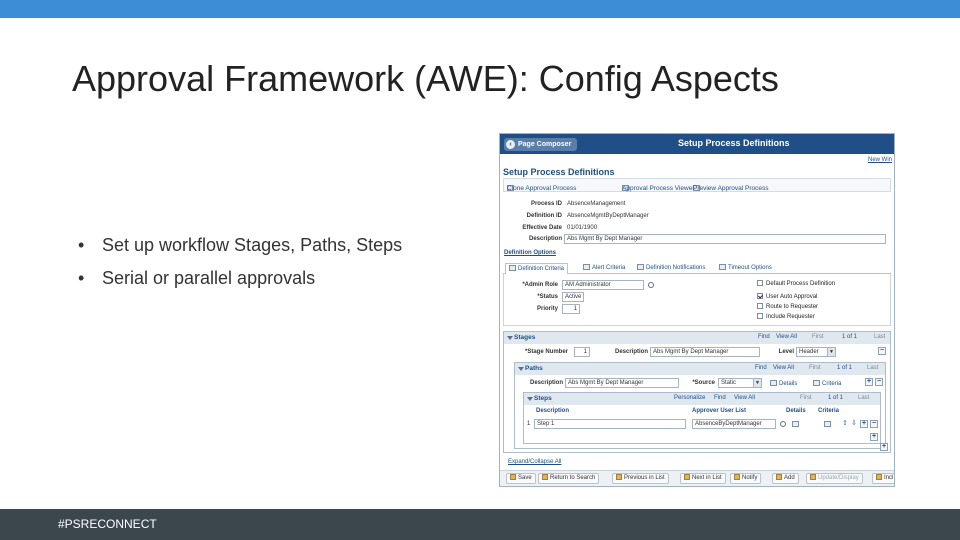 Image resolution: width=960 pixels, height=540 pixels. What do you see at coordinates (689, 398) in the screenshot?
I see `steps-personalize-link: Personalize` at bounding box center [689, 398].